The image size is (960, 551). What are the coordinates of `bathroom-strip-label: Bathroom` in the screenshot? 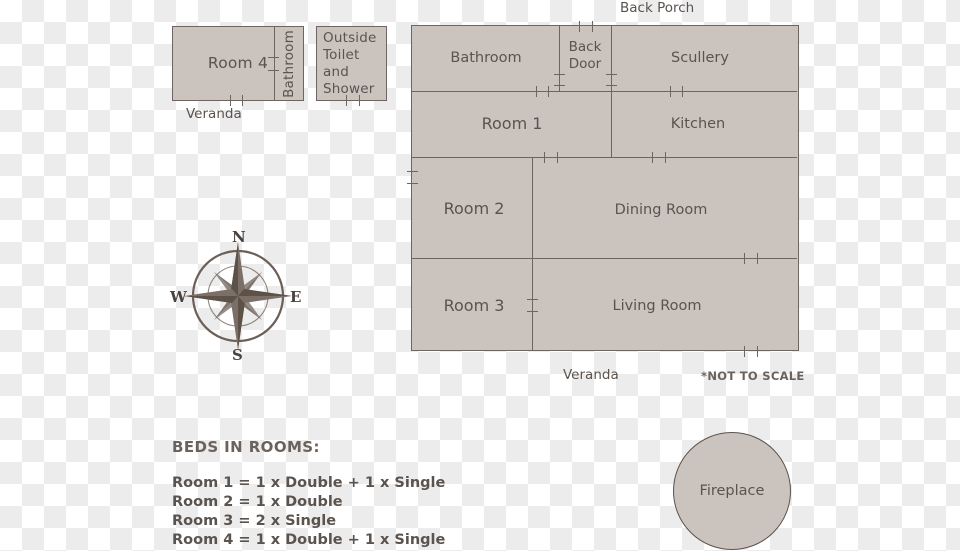 It's located at (289, 63).